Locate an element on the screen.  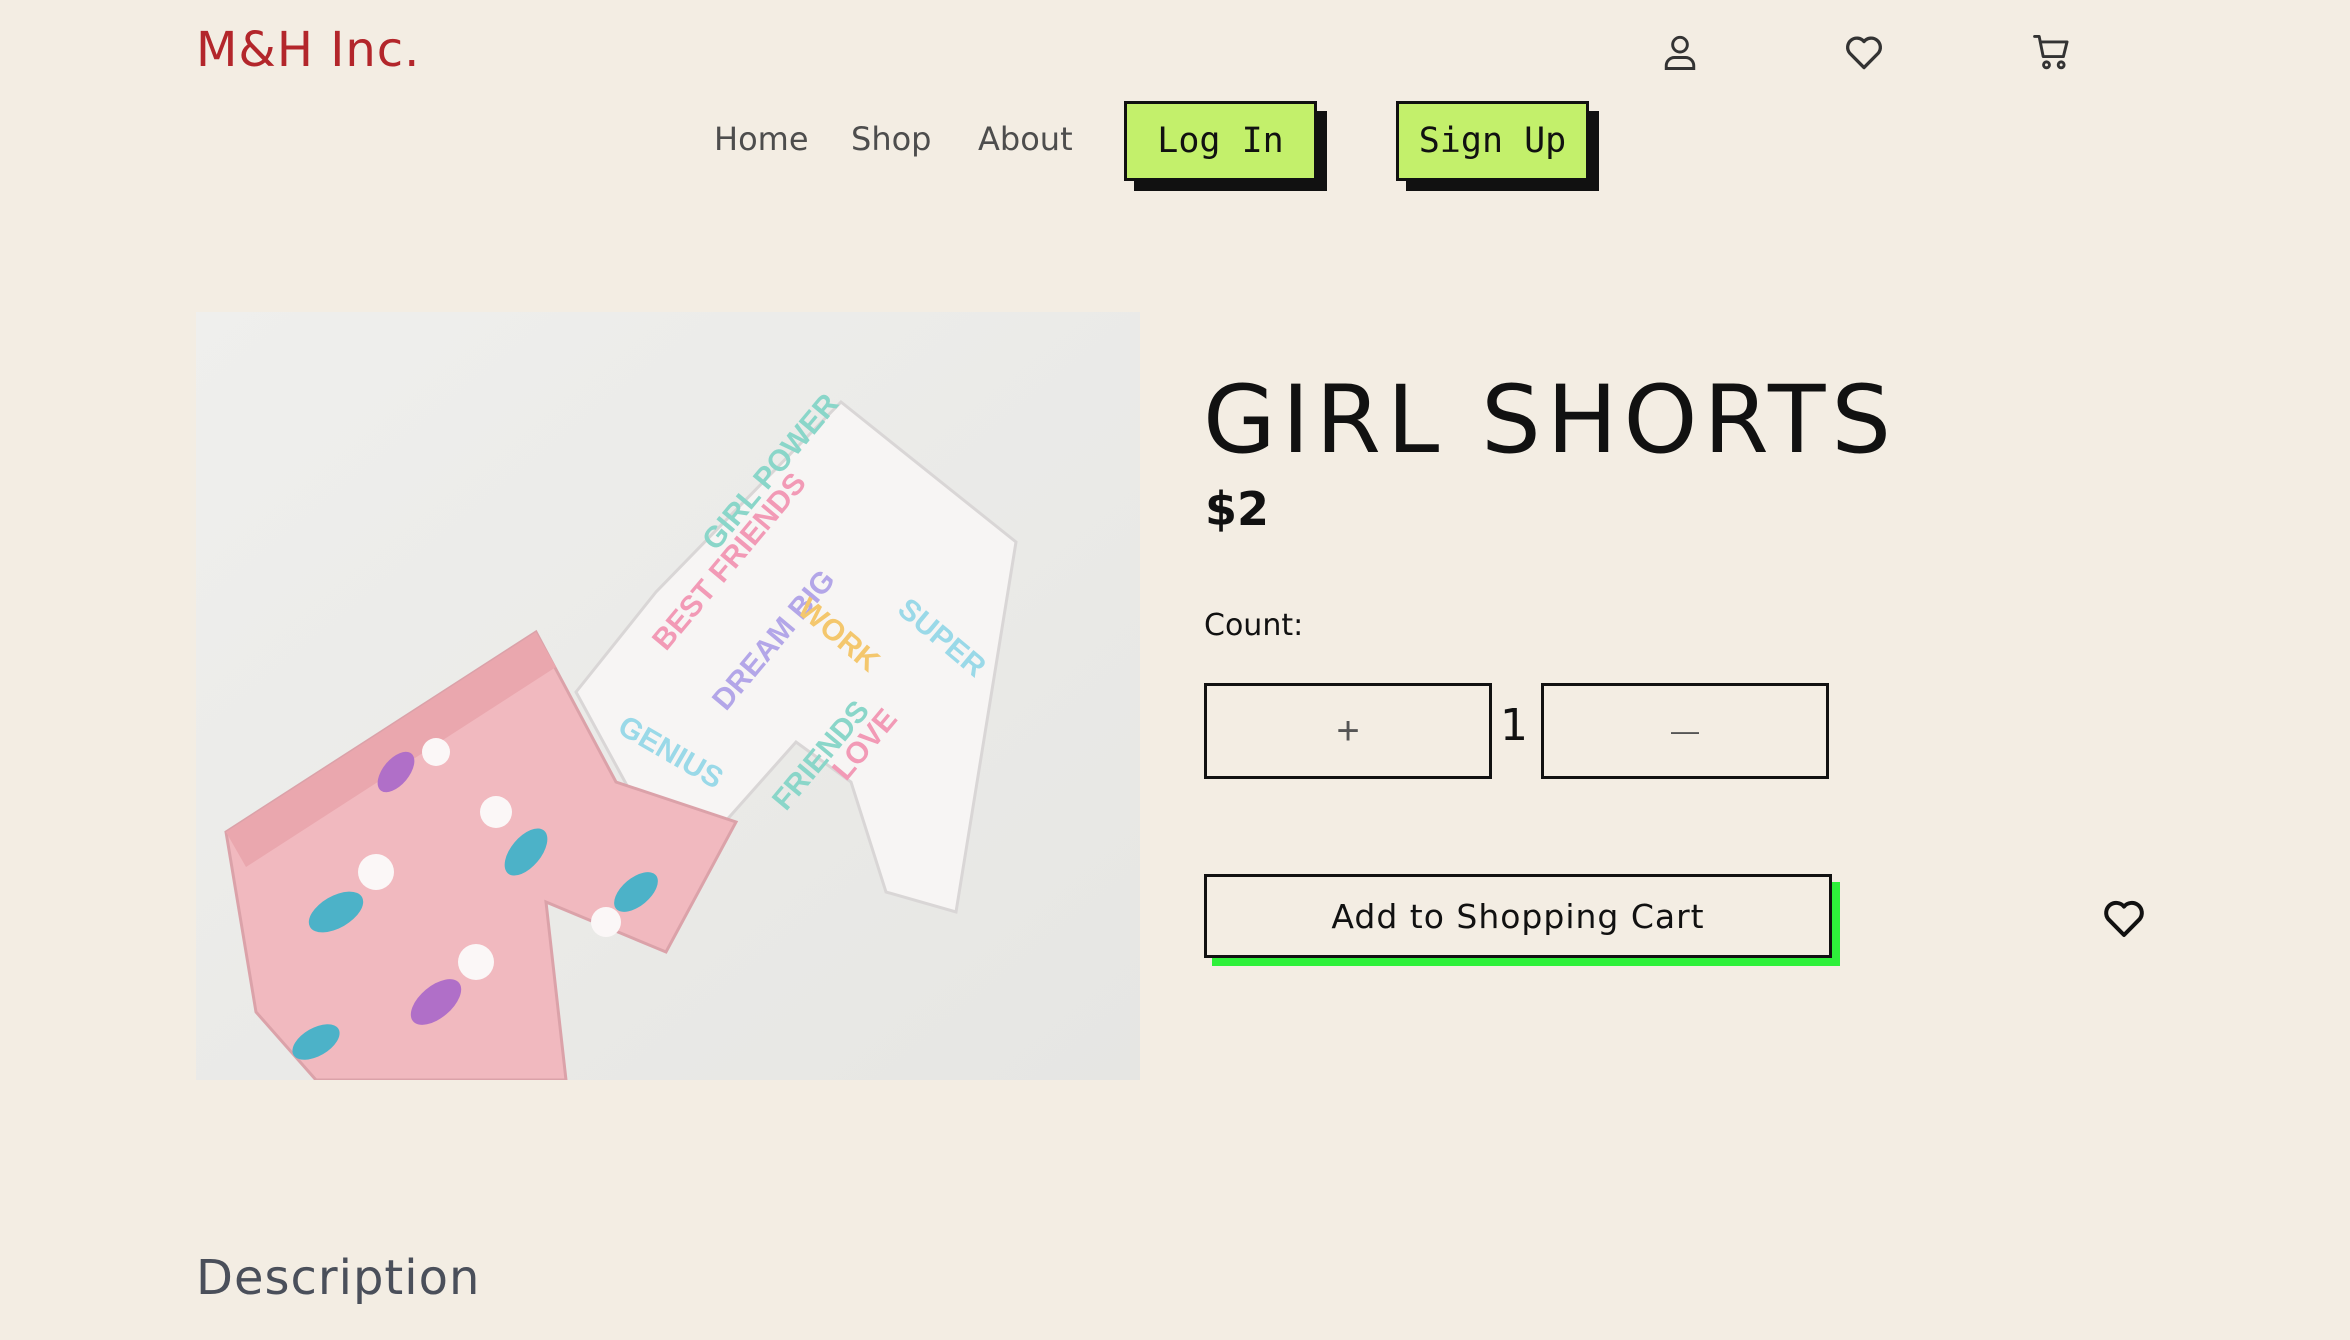
increment-button: + is located at coordinates (1348, 731).